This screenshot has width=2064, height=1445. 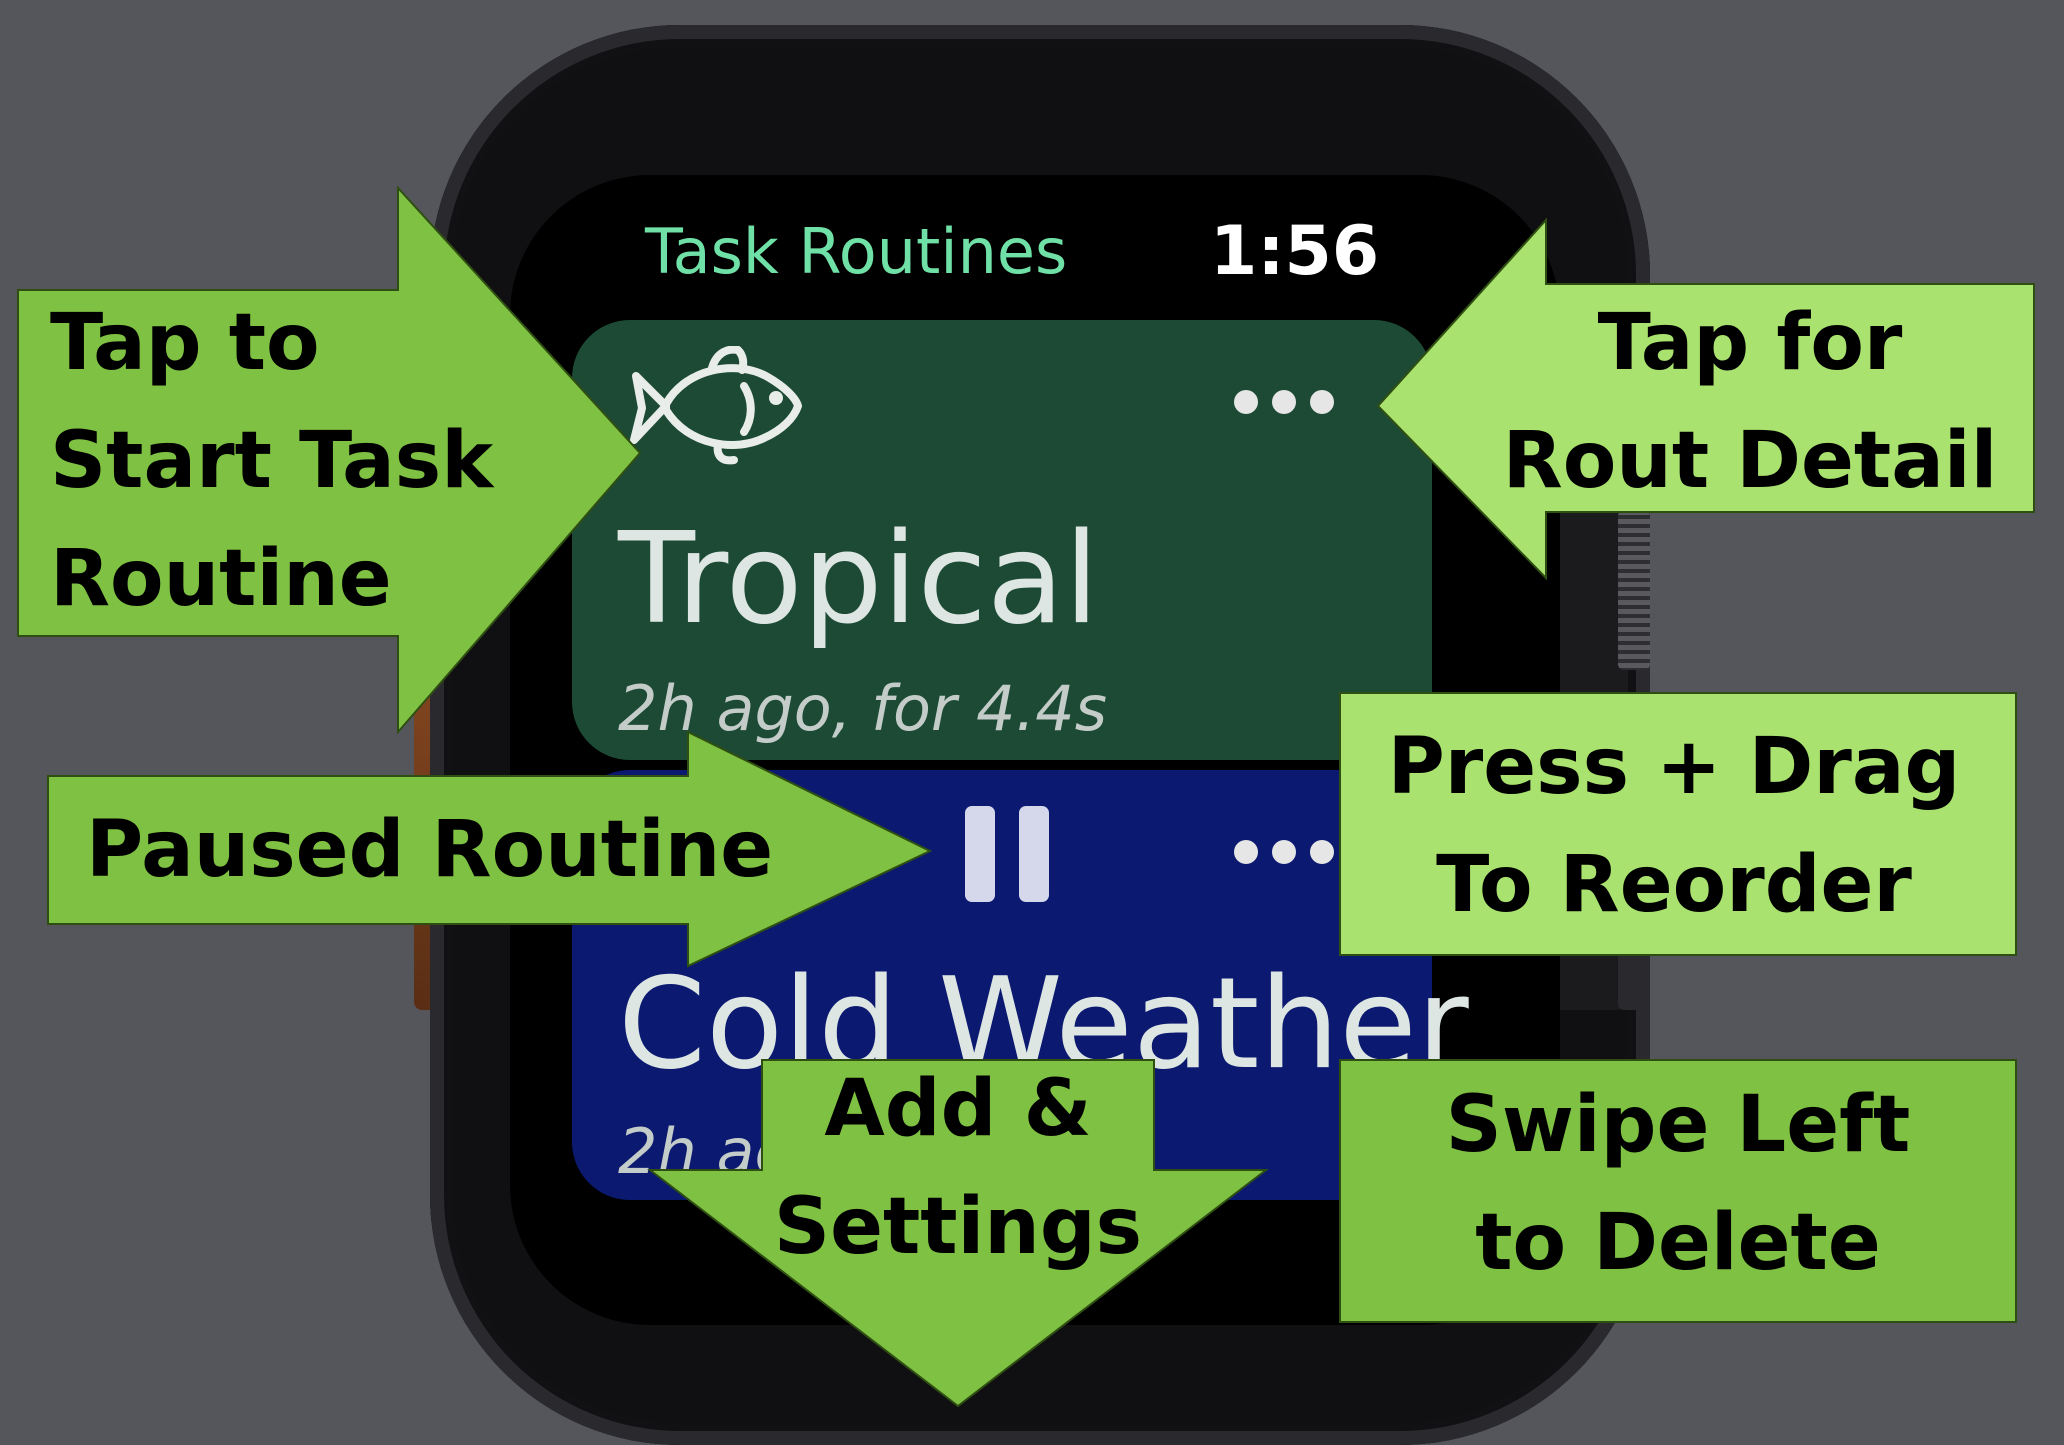 I want to click on note-line: Add &, so click(x=958, y=1109).